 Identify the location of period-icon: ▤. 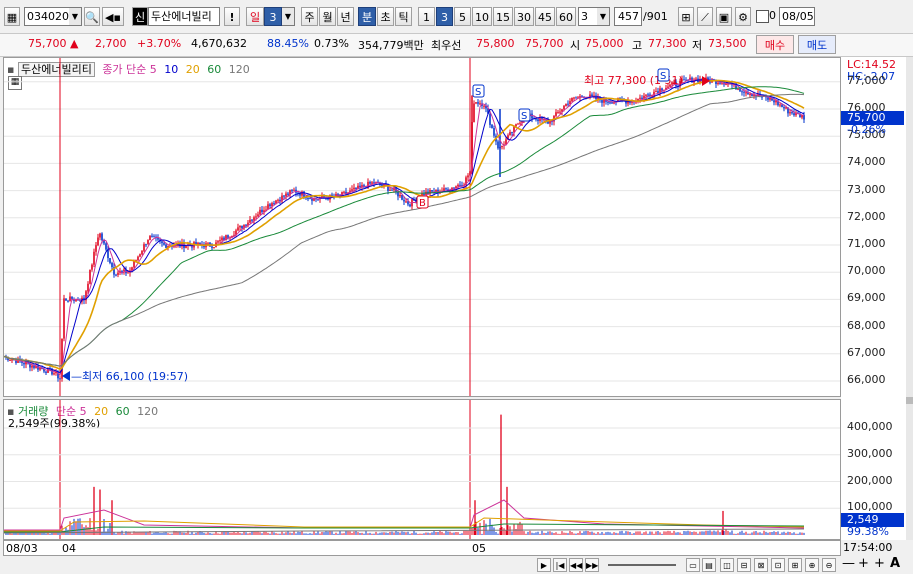
(709, 565).